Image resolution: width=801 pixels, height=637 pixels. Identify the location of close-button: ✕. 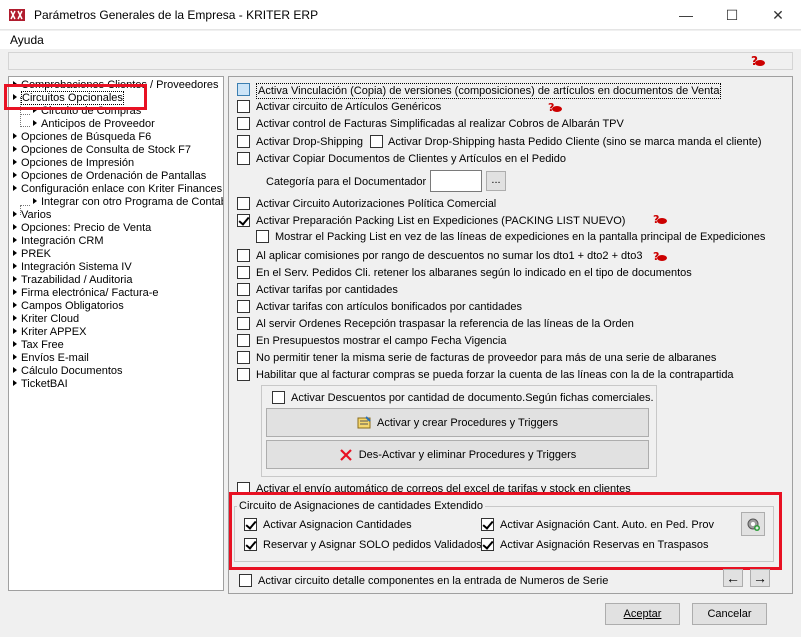
(778, 15).